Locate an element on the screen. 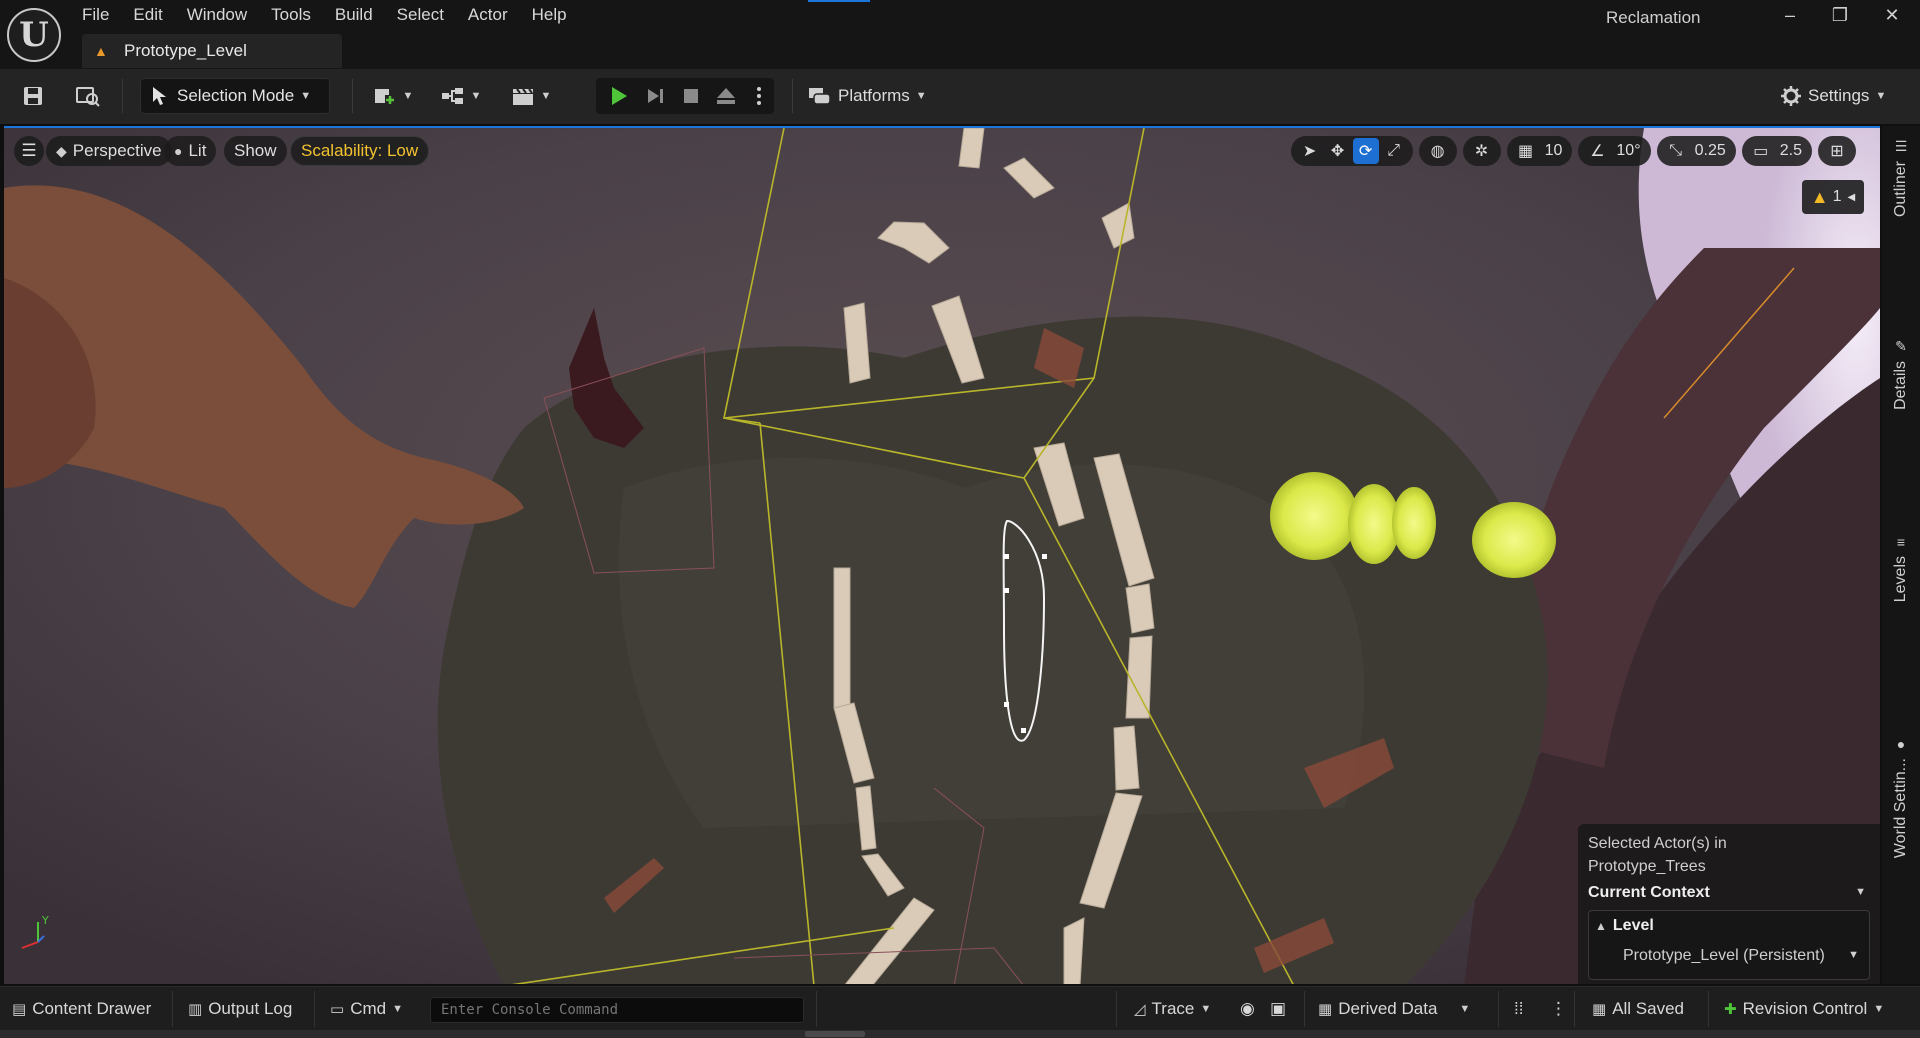 This screenshot has width=1920, height=1038. grid-snap-group: ▦ 10 is located at coordinates (1539, 151).